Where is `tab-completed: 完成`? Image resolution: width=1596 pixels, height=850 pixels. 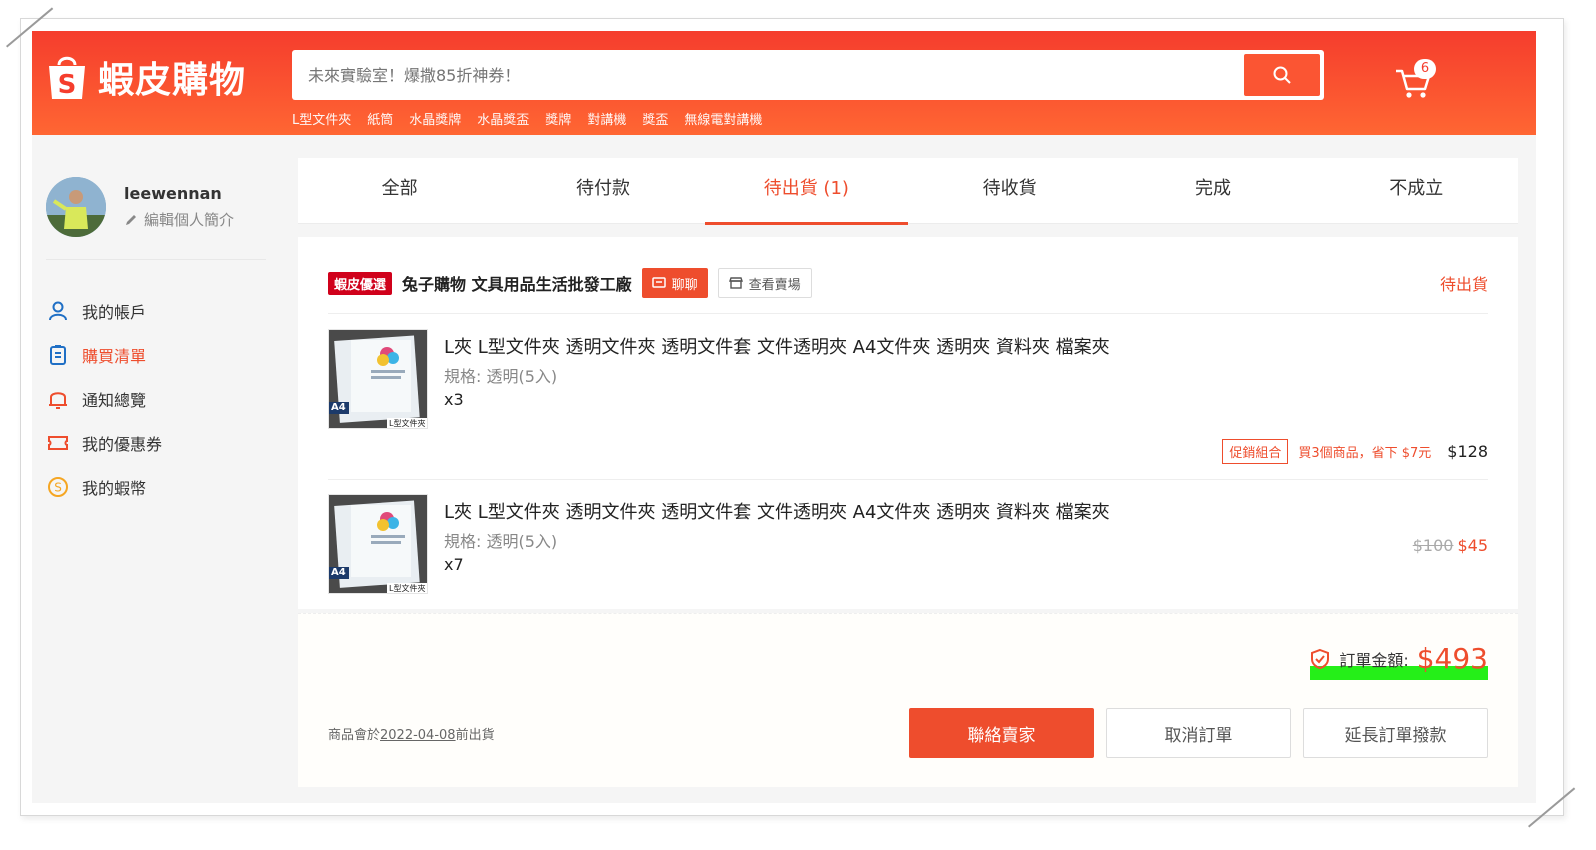 tab-completed: 完成 is located at coordinates (1212, 190).